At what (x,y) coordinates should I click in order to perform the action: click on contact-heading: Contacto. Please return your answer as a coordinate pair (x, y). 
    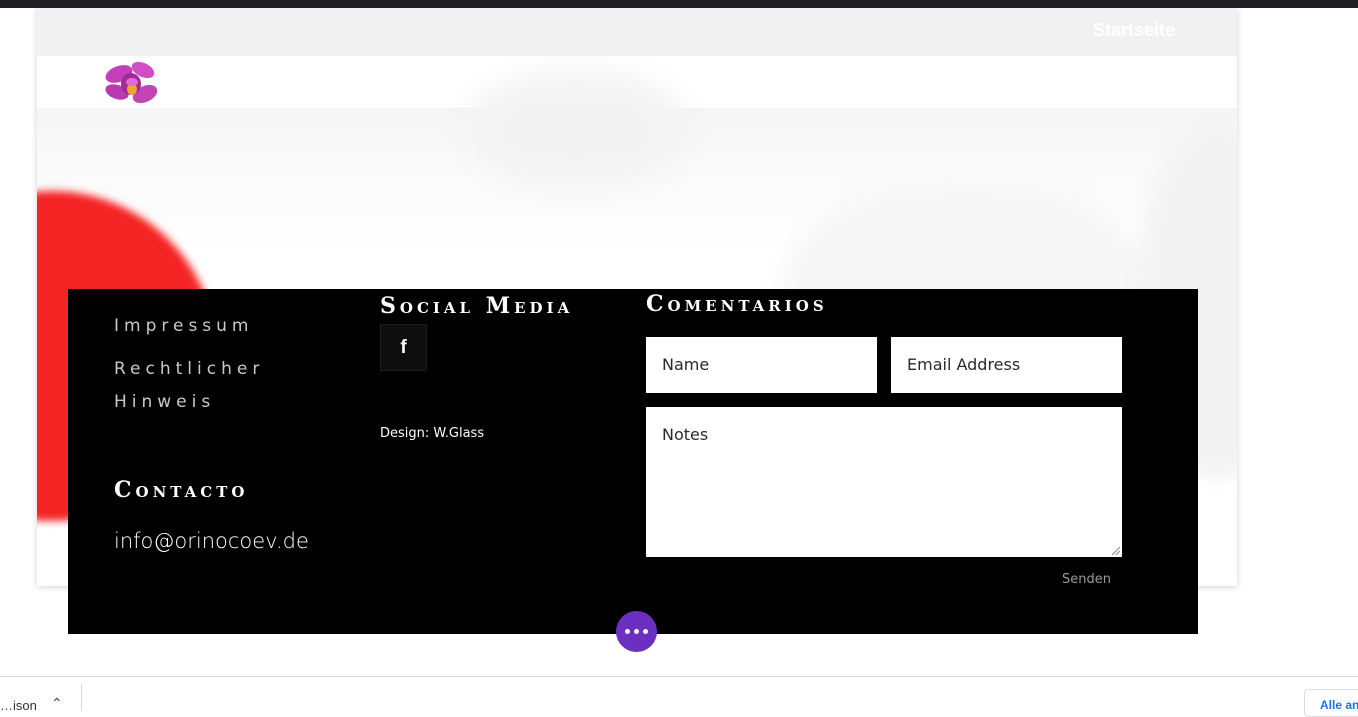
    Looking at the image, I should click on (181, 490).